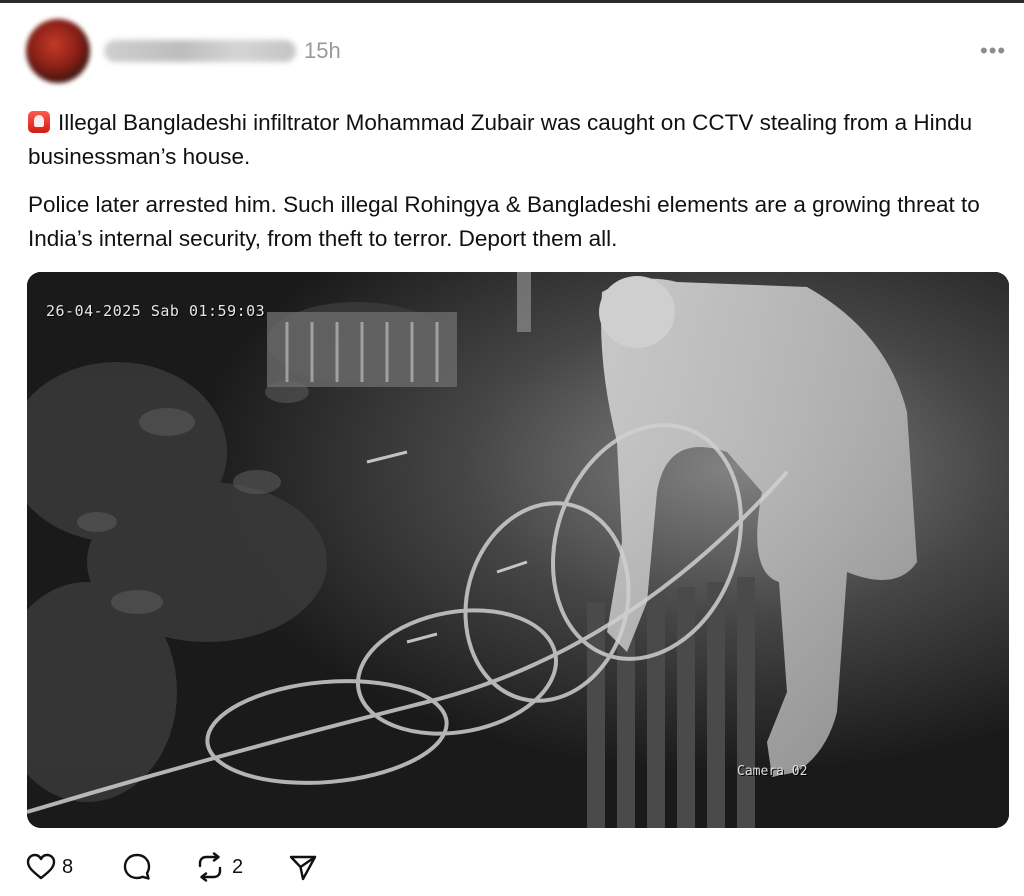  I want to click on reply-button, so click(140, 867).